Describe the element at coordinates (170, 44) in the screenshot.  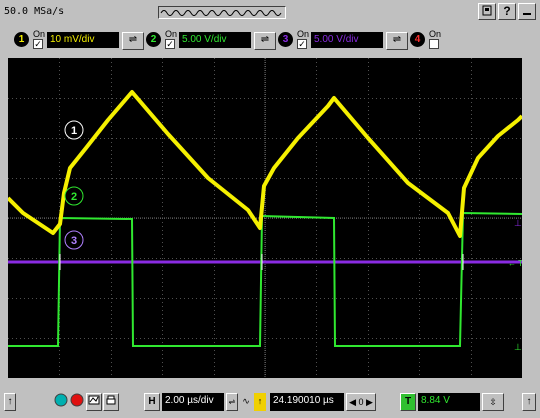
I see `channel-2-on-checkbox: ✓` at that location.